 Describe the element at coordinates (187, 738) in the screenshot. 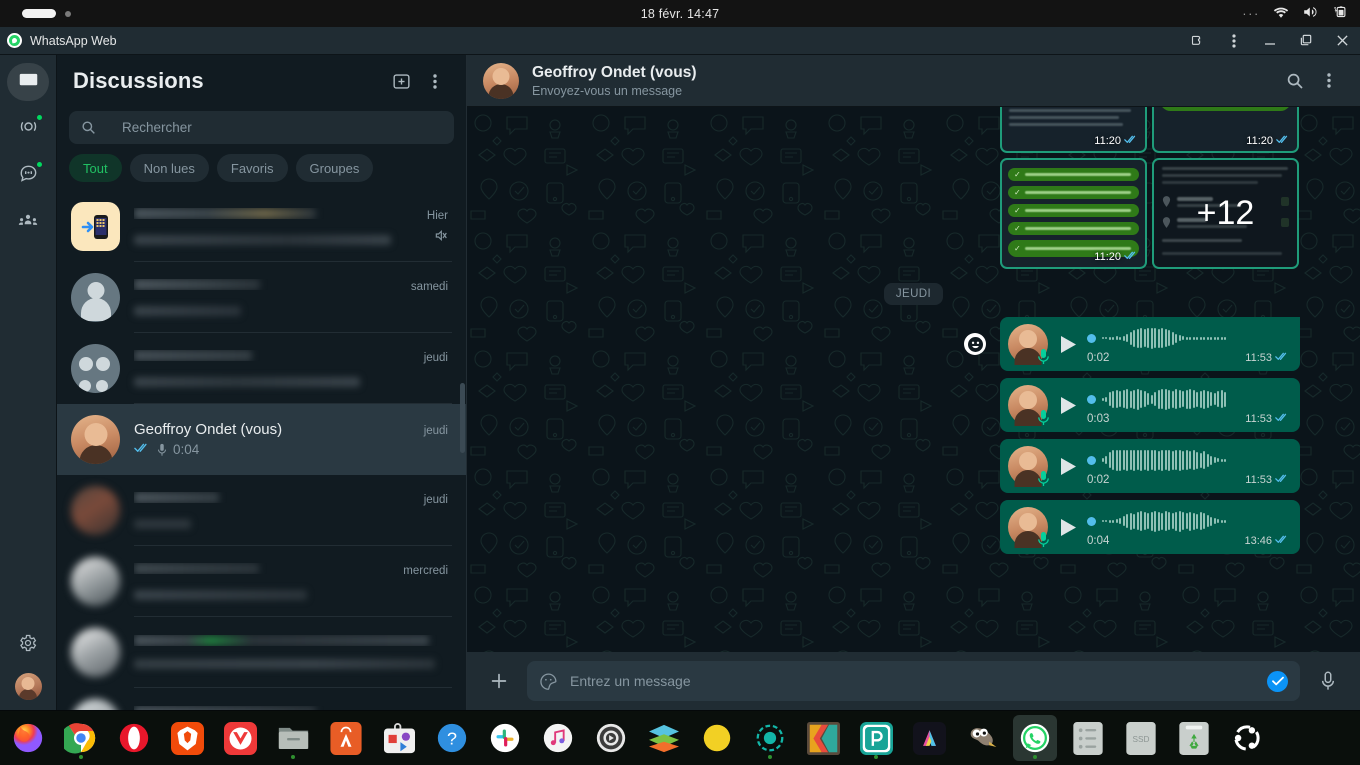

I see `dock-item-brave` at that location.